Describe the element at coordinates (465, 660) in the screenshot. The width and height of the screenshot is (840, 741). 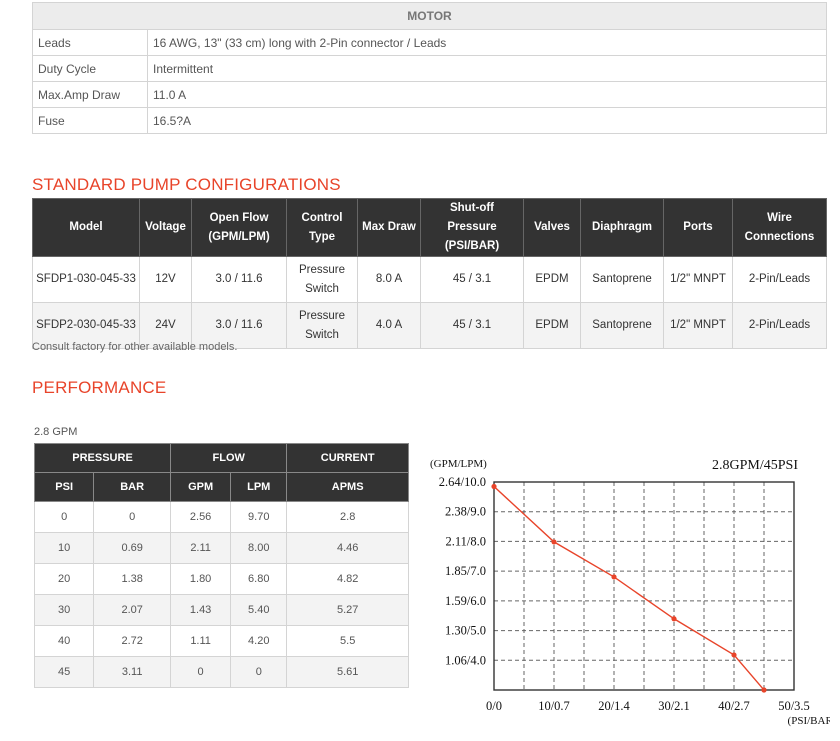
I see `y-tick-label: 1.06/4.0` at that location.